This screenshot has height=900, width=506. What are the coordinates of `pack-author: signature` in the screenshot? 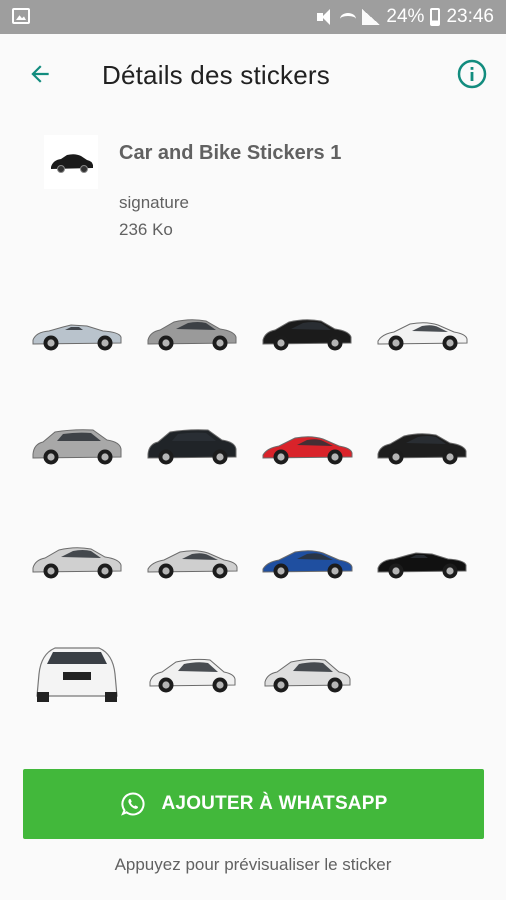 It's located at (154, 202).